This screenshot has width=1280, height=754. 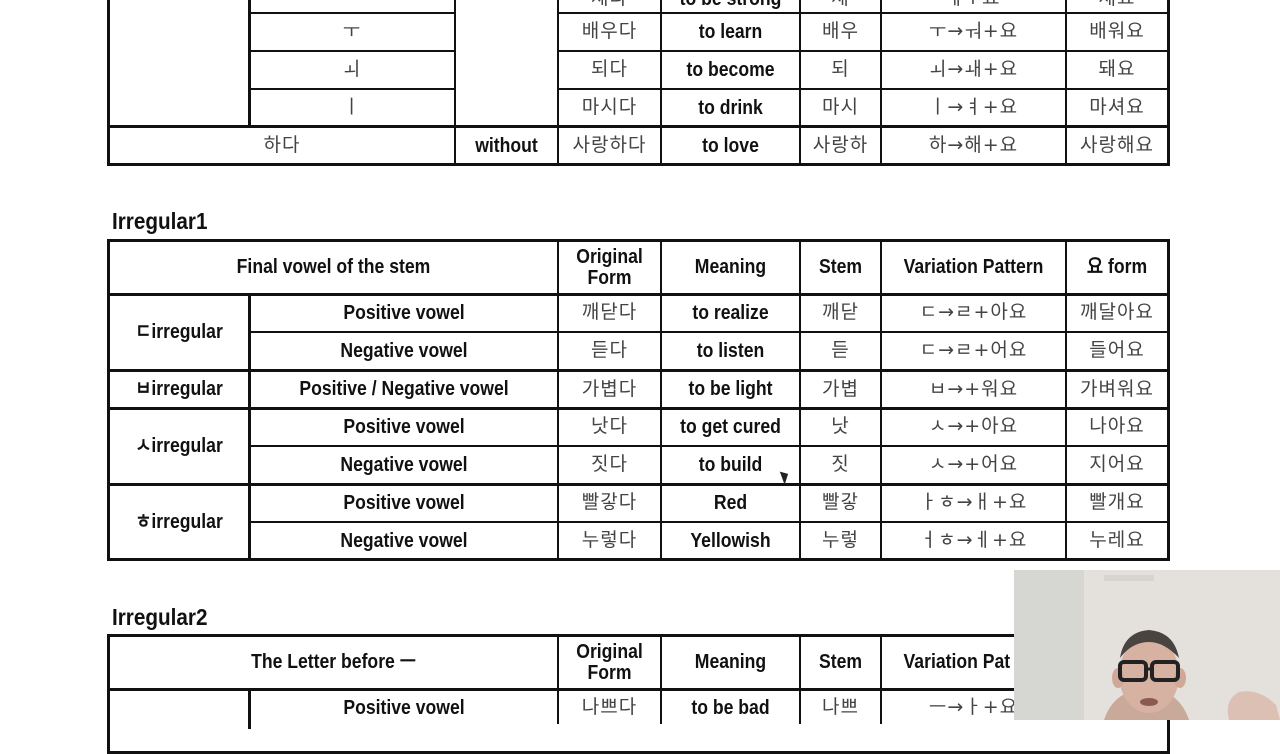 I want to click on cell-original: 누렇다, so click(x=609, y=540).